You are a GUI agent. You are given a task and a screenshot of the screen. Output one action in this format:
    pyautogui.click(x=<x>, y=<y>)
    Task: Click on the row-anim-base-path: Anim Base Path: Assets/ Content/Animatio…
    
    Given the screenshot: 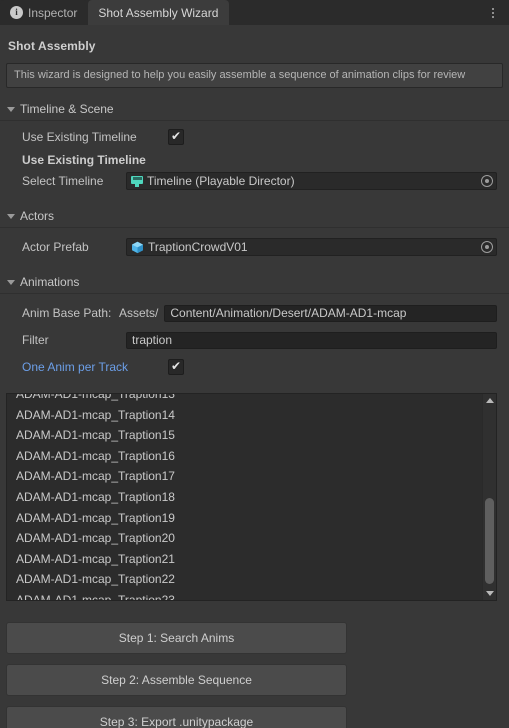 What is the action you would take?
    pyautogui.click(x=254, y=313)
    